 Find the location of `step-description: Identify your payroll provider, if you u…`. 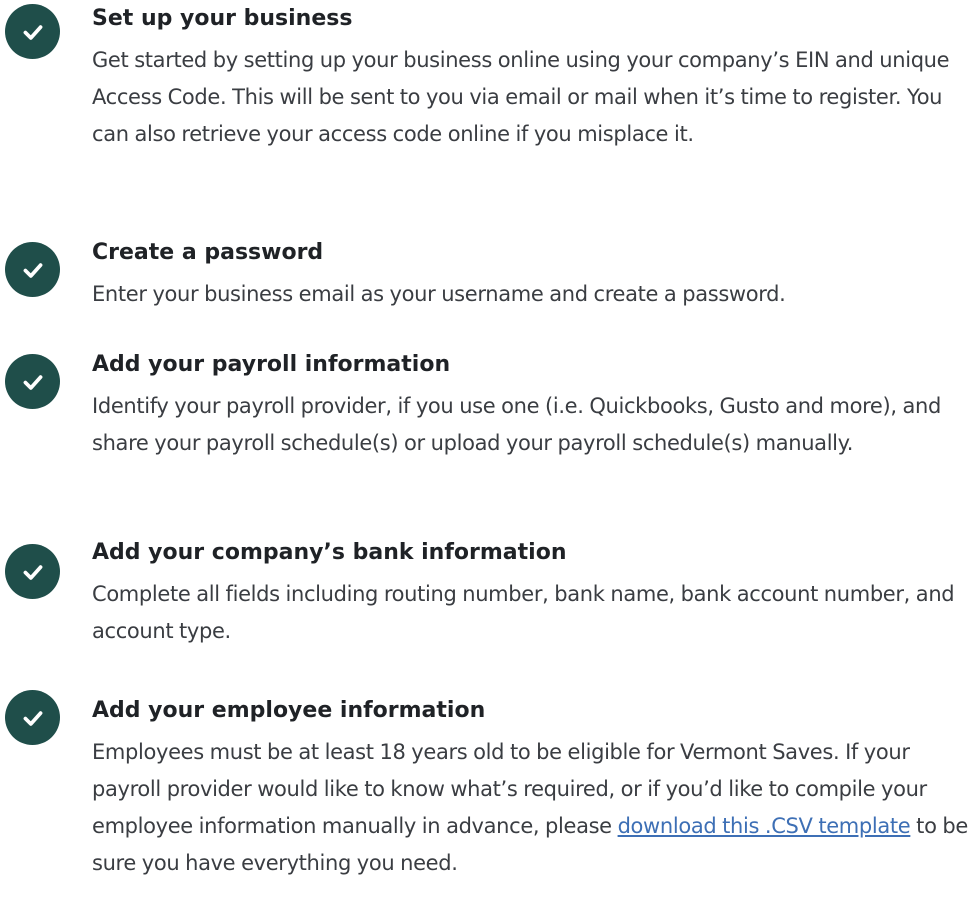

step-description: Identify your payroll provider, if you u… is located at coordinates (516, 424).